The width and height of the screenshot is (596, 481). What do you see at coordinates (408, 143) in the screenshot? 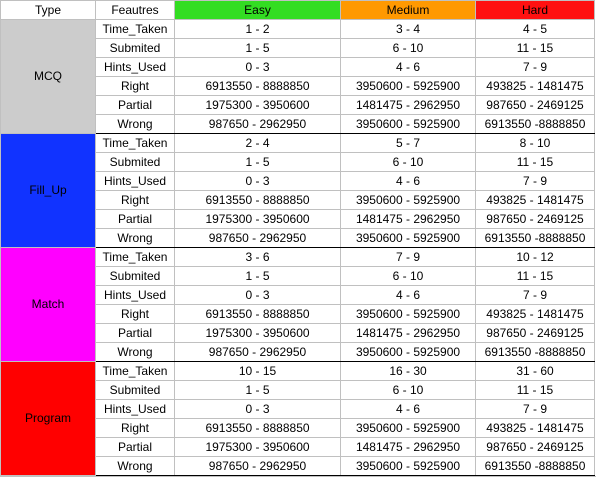
I see `medium-cell: 5 - 7` at bounding box center [408, 143].